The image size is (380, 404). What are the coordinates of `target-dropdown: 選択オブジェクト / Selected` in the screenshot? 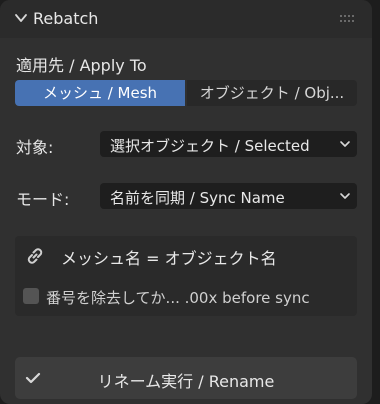 It's located at (228, 144).